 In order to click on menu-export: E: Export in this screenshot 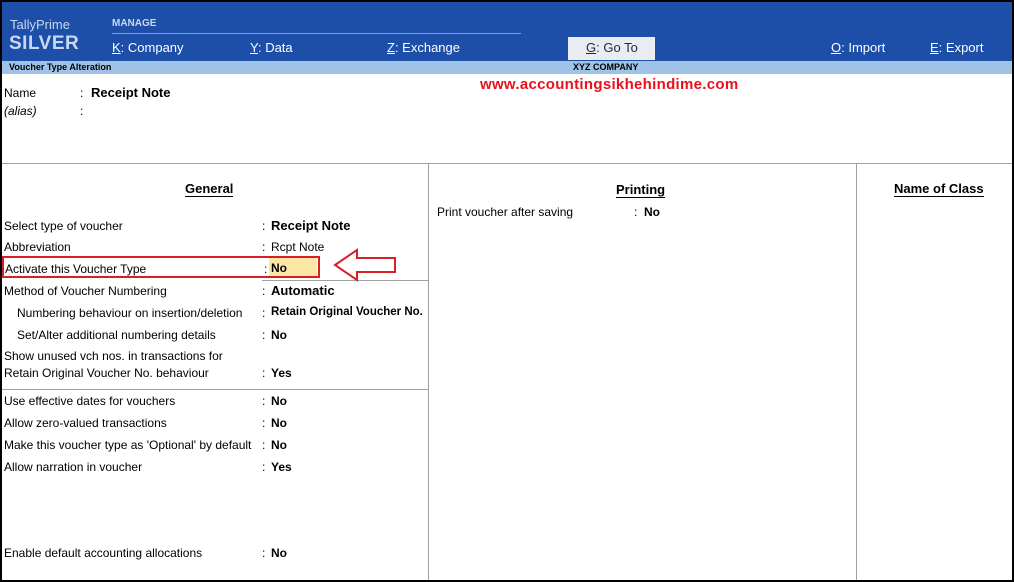, I will do `click(956, 47)`.